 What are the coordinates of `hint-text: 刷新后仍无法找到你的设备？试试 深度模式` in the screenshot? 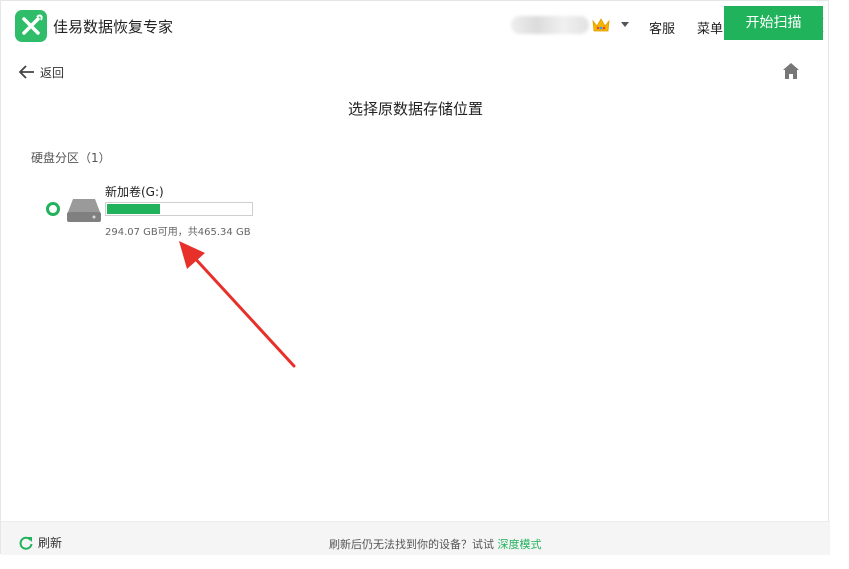 It's located at (435, 544).